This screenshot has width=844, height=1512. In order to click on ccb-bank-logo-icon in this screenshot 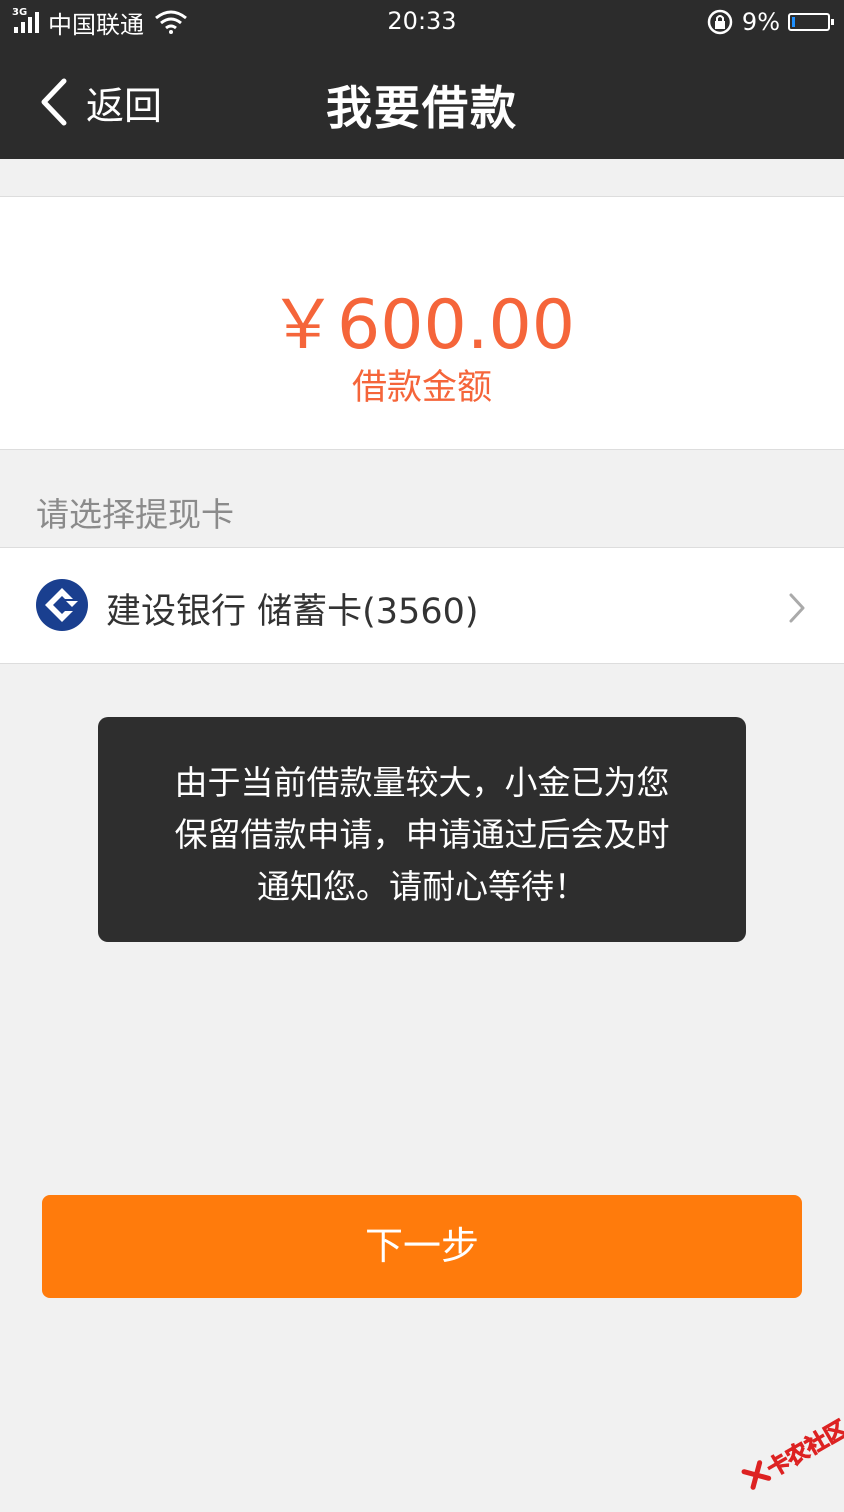, I will do `click(62, 605)`.